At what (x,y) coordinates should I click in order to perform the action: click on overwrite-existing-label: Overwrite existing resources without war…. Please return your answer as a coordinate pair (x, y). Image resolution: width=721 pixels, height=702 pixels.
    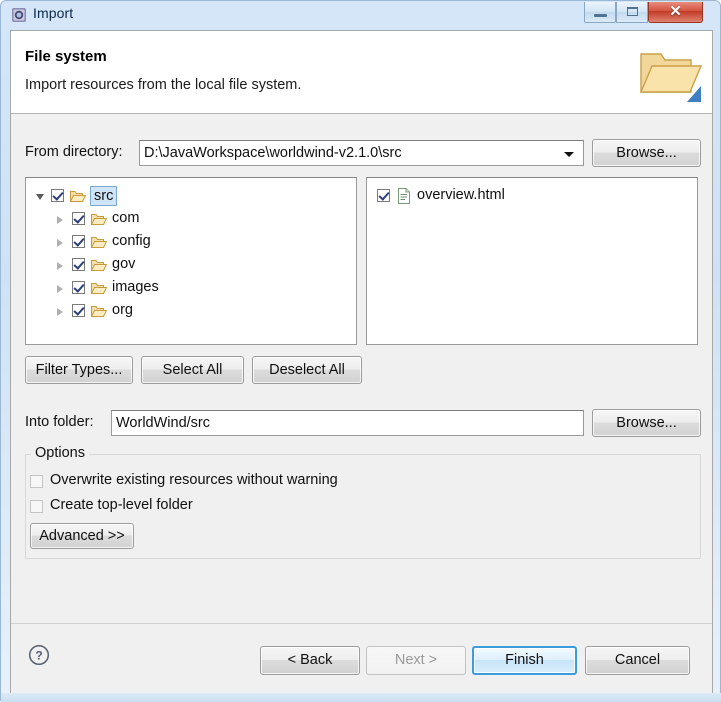
    Looking at the image, I should click on (194, 480).